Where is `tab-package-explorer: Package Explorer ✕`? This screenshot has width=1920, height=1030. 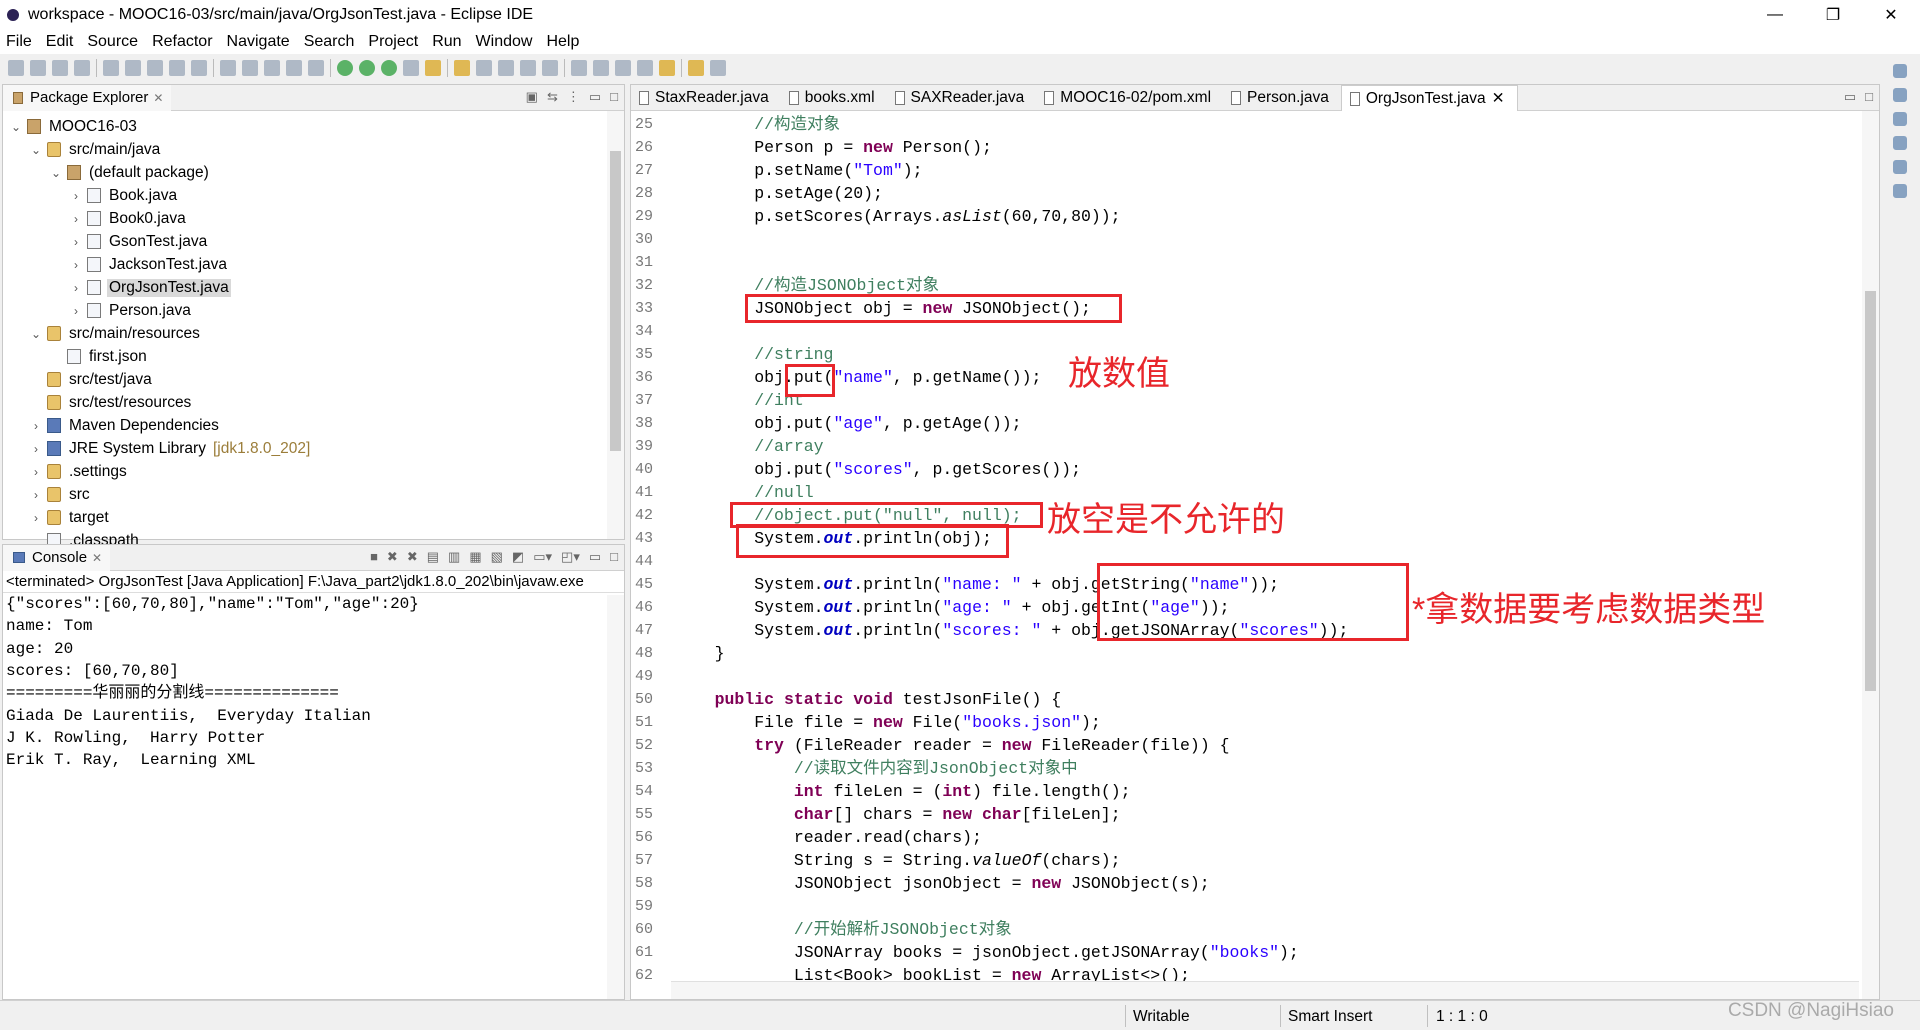
tab-package-explorer: Package Explorer ✕ is located at coordinates (87, 97).